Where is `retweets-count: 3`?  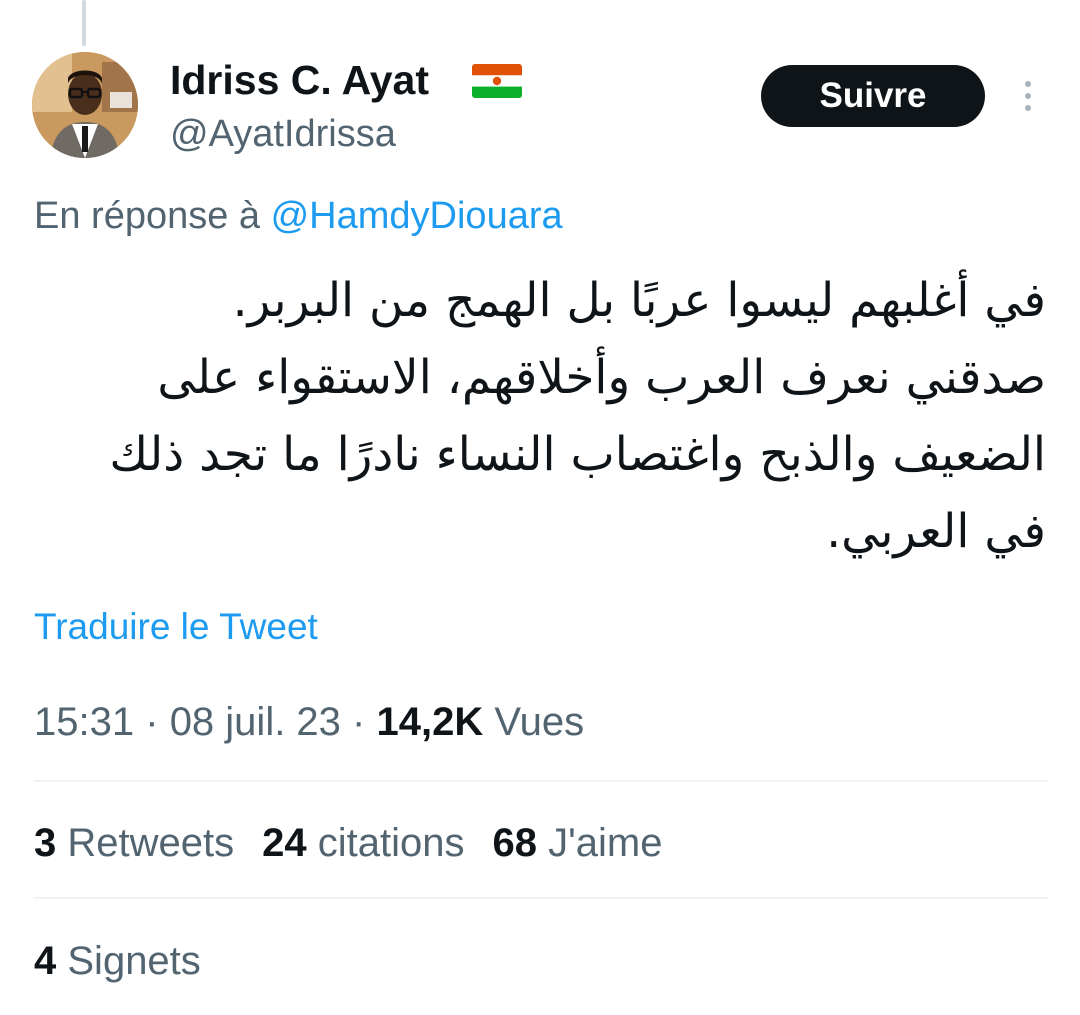
retweets-count: 3 is located at coordinates (45, 843).